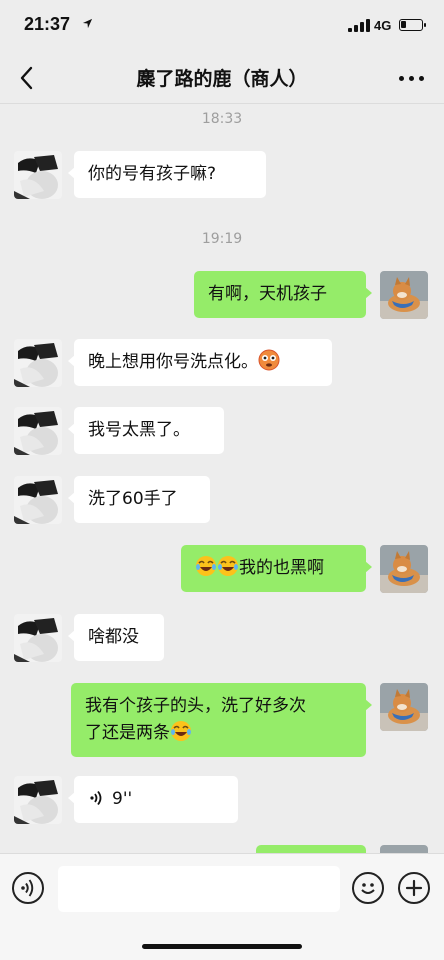 The image size is (444, 960). I want to click on status-time: 21:37, so click(47, 24).